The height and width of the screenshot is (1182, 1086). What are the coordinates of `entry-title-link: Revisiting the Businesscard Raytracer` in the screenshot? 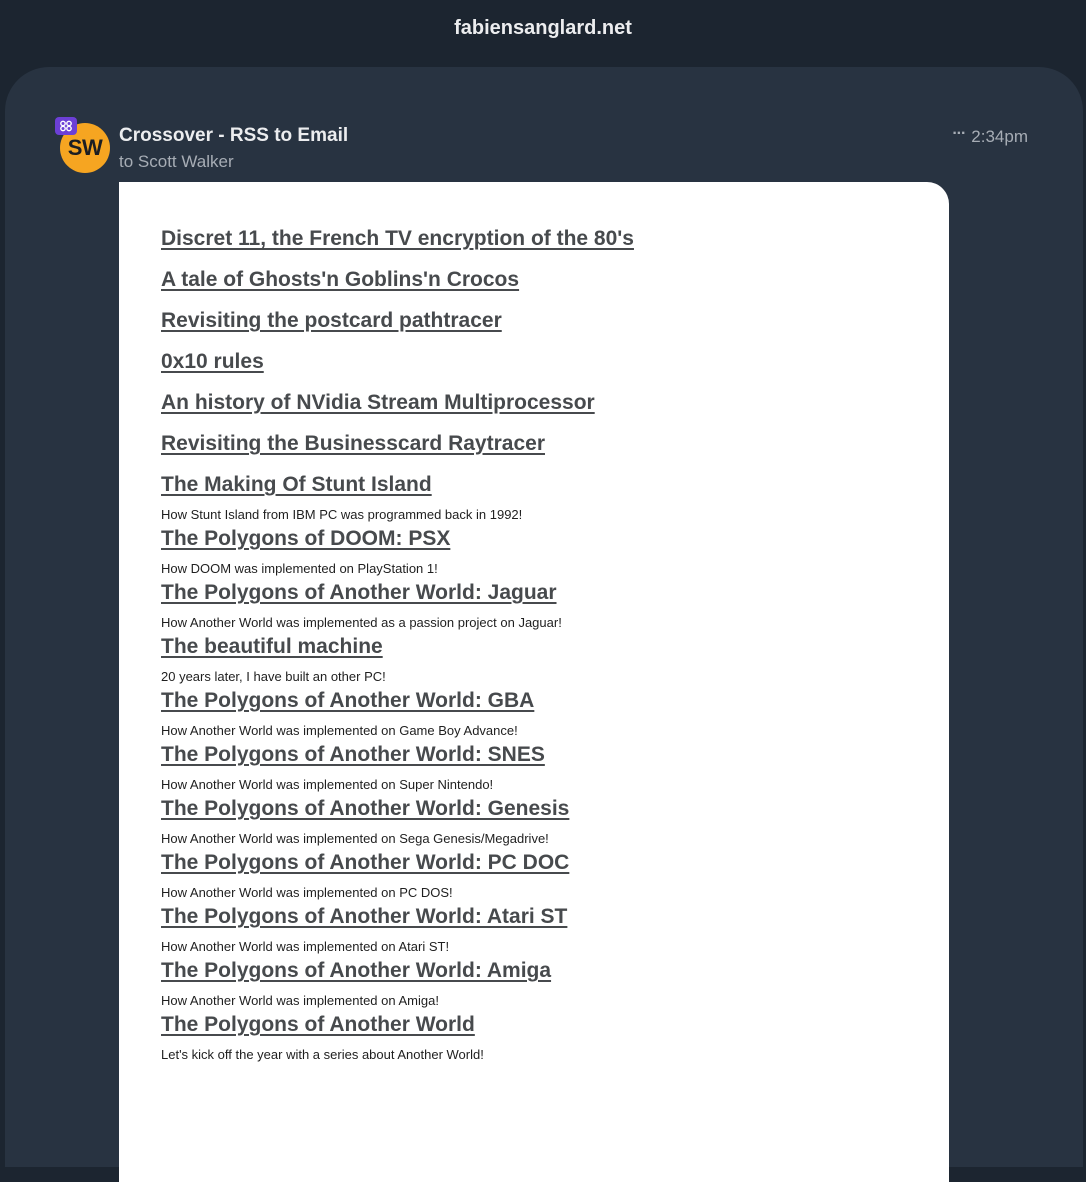 It's located at (555, 444).